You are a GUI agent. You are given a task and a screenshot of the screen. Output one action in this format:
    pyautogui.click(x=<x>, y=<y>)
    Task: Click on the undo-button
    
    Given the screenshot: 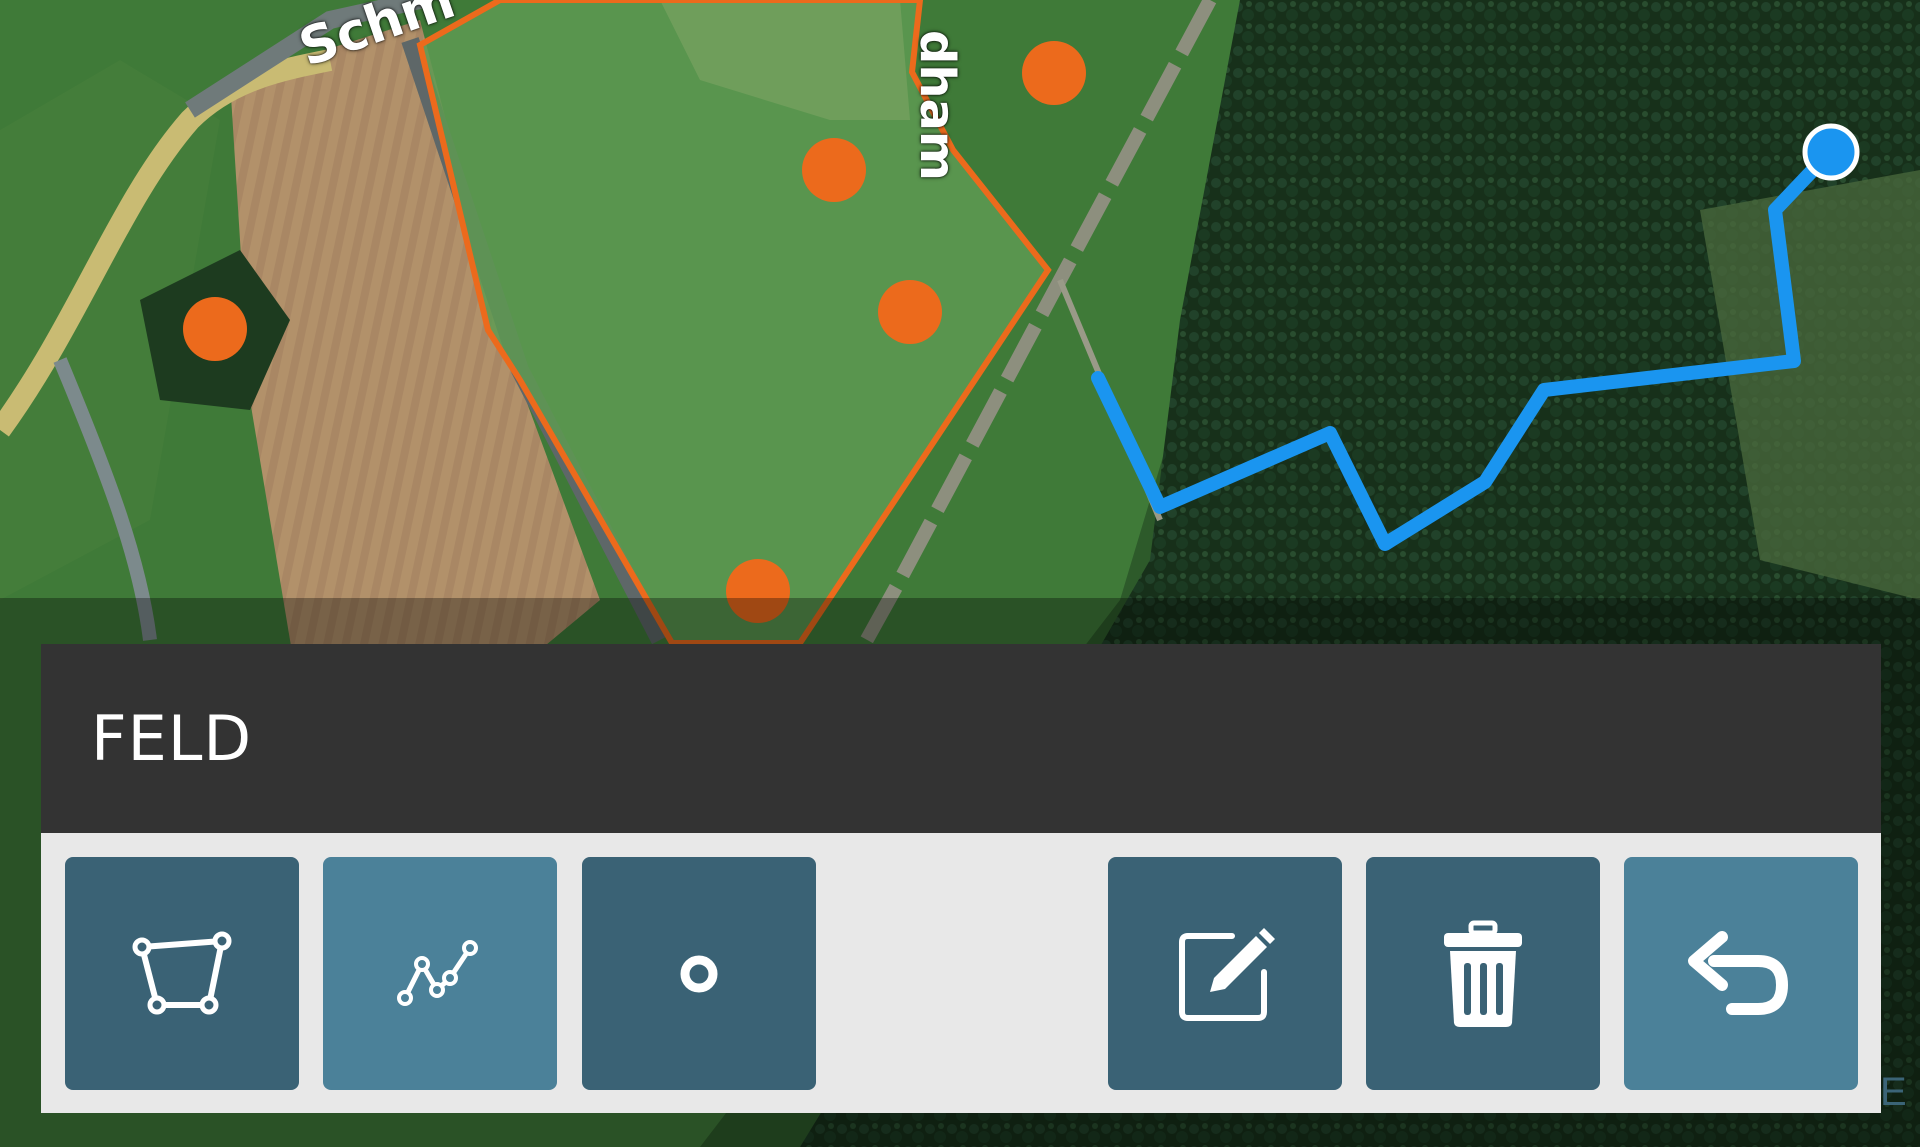 What is the action you would take?
    pyautogui.click(x=1741, y=973)
    